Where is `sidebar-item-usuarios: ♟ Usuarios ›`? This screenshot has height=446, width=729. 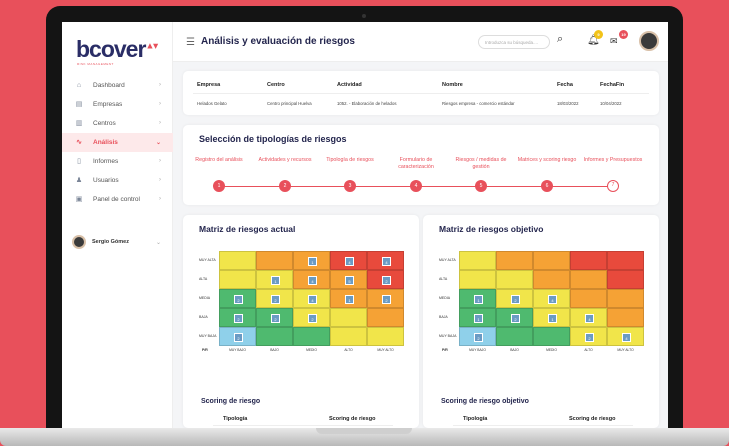 sidebar-item-usuarios: ♟ Usuarios › is located at coordinates (117, 180).